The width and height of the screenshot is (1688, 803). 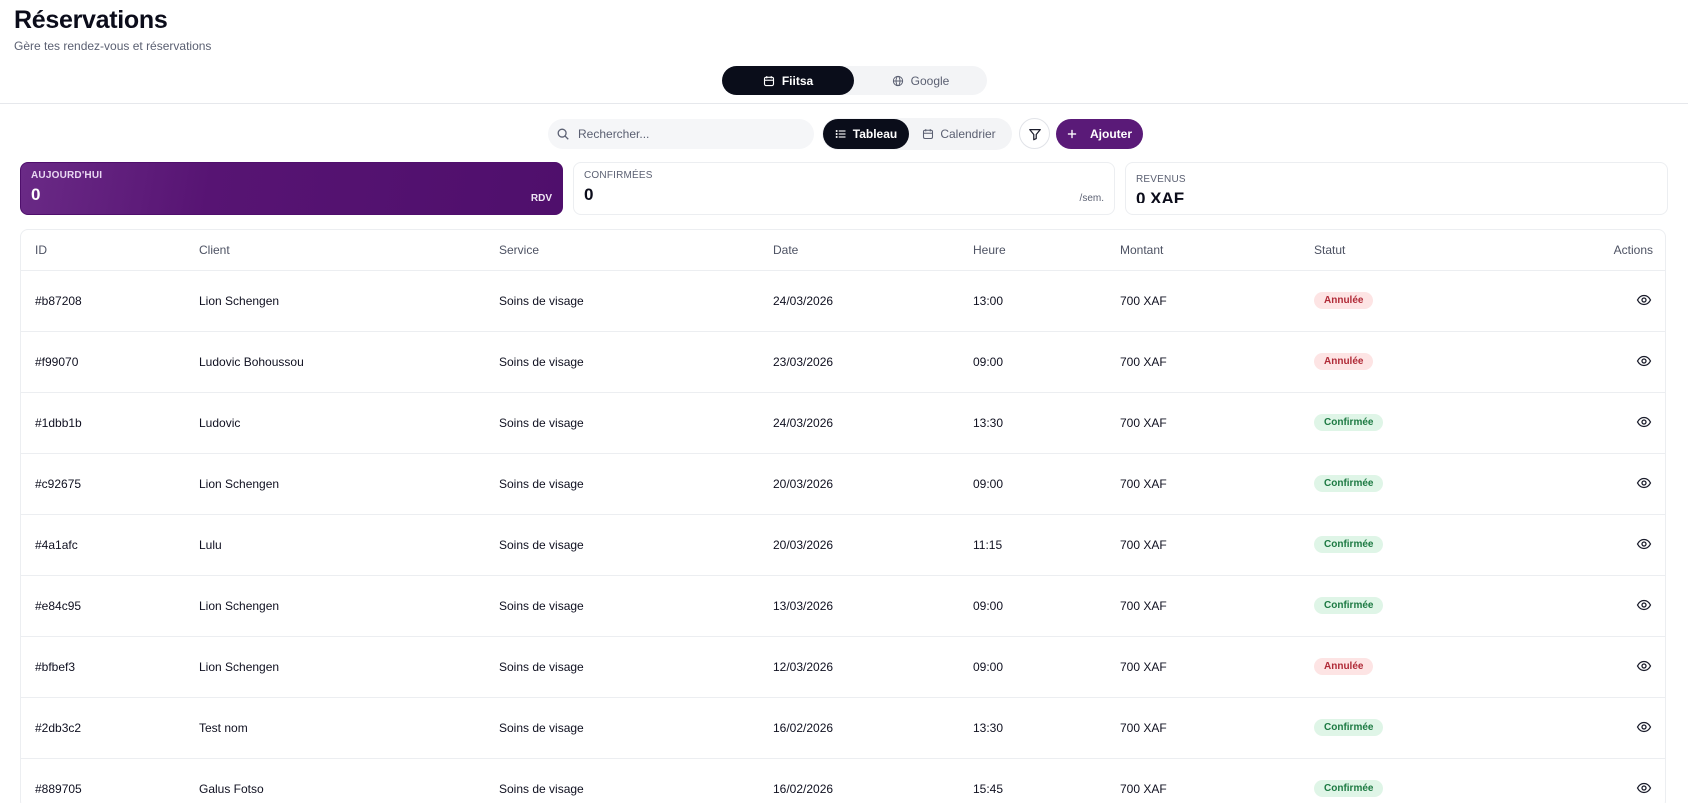 I want to click on page-title: Réservations, so click(x=91, y=20).